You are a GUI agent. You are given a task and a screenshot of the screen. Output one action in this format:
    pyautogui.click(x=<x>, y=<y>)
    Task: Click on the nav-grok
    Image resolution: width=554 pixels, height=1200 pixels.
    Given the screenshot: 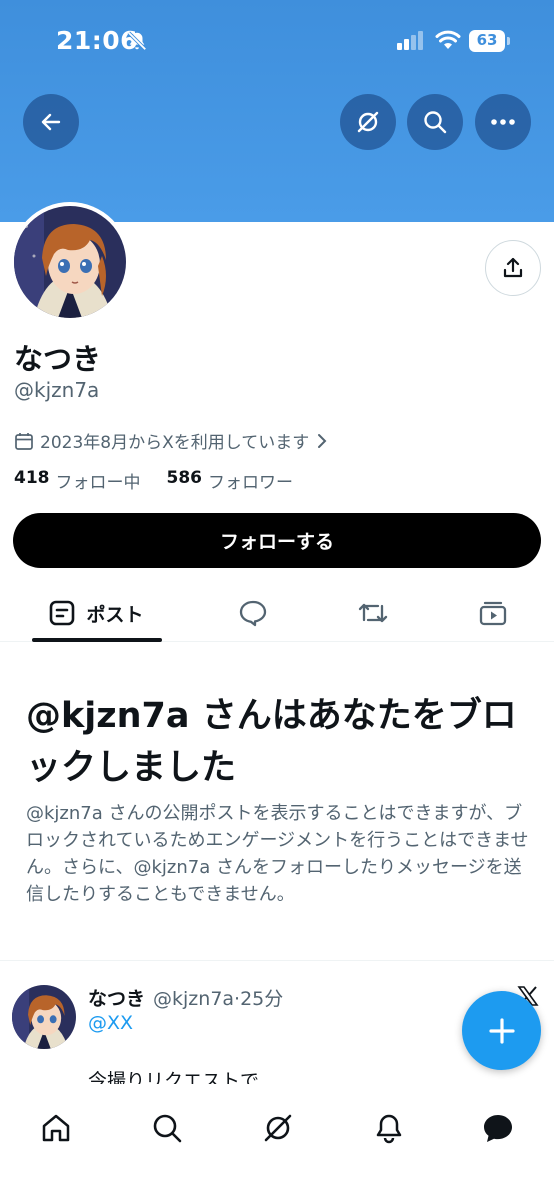 What is the action you would take?
    pyautogui.click(x=278, y=1128)
    